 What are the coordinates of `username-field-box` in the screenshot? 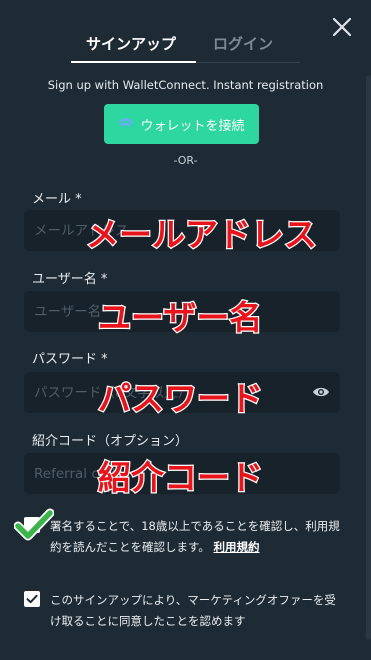 It's located at (182, 311).